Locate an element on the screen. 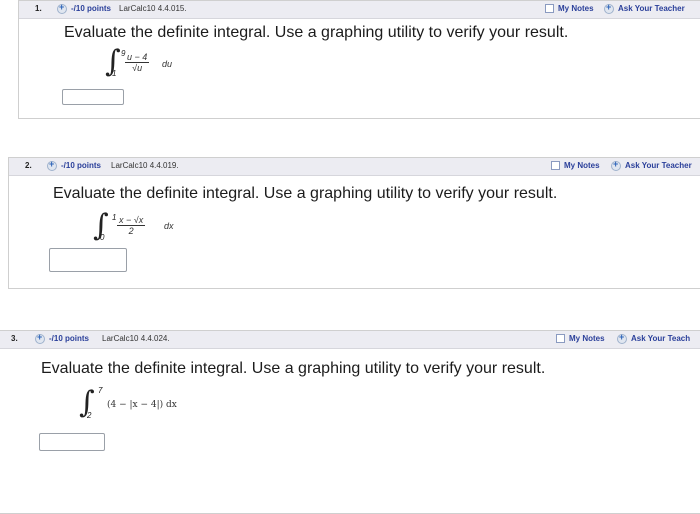  integrand-fraction: x − √x 2 is located at coordinates (131, 225).